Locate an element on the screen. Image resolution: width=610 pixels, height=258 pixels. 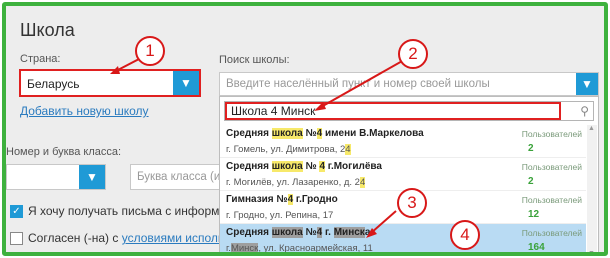
callout-1: 1 is located at coordinates (150, 51).